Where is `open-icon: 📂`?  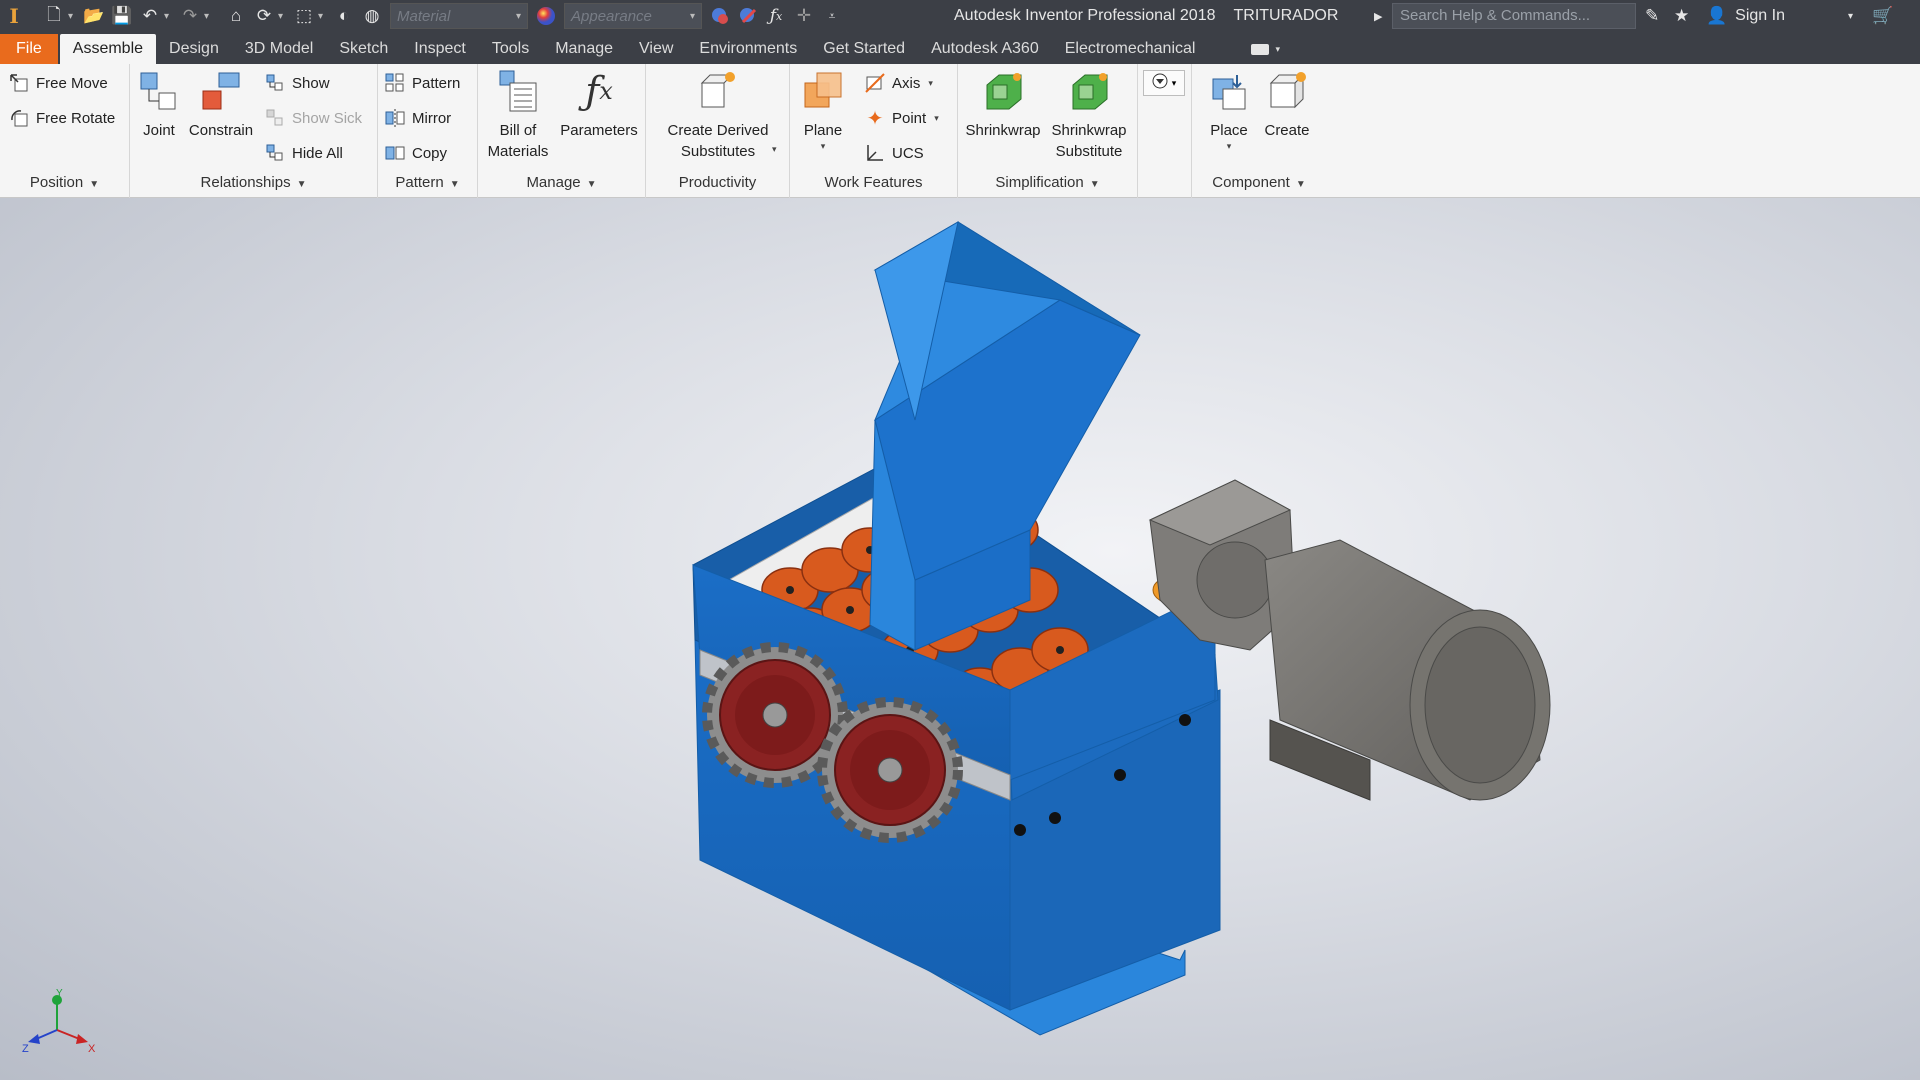
open-icon: 📂 is located at coordinates (94, 16).